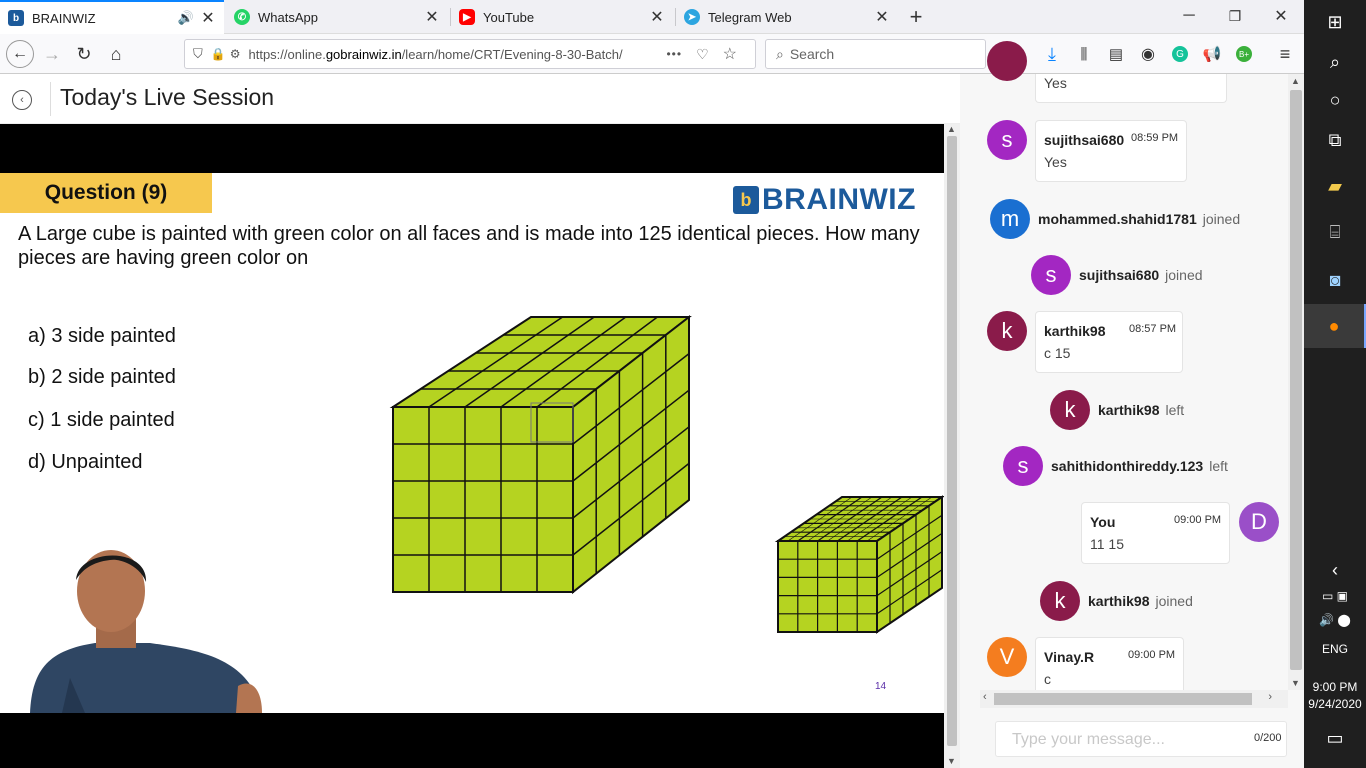 This screenshot has height=768, width=1366. What do you see at coordinates (1103, 522) in the screenshot?
I see `message-user: You` at bounding box center [1103, 522].